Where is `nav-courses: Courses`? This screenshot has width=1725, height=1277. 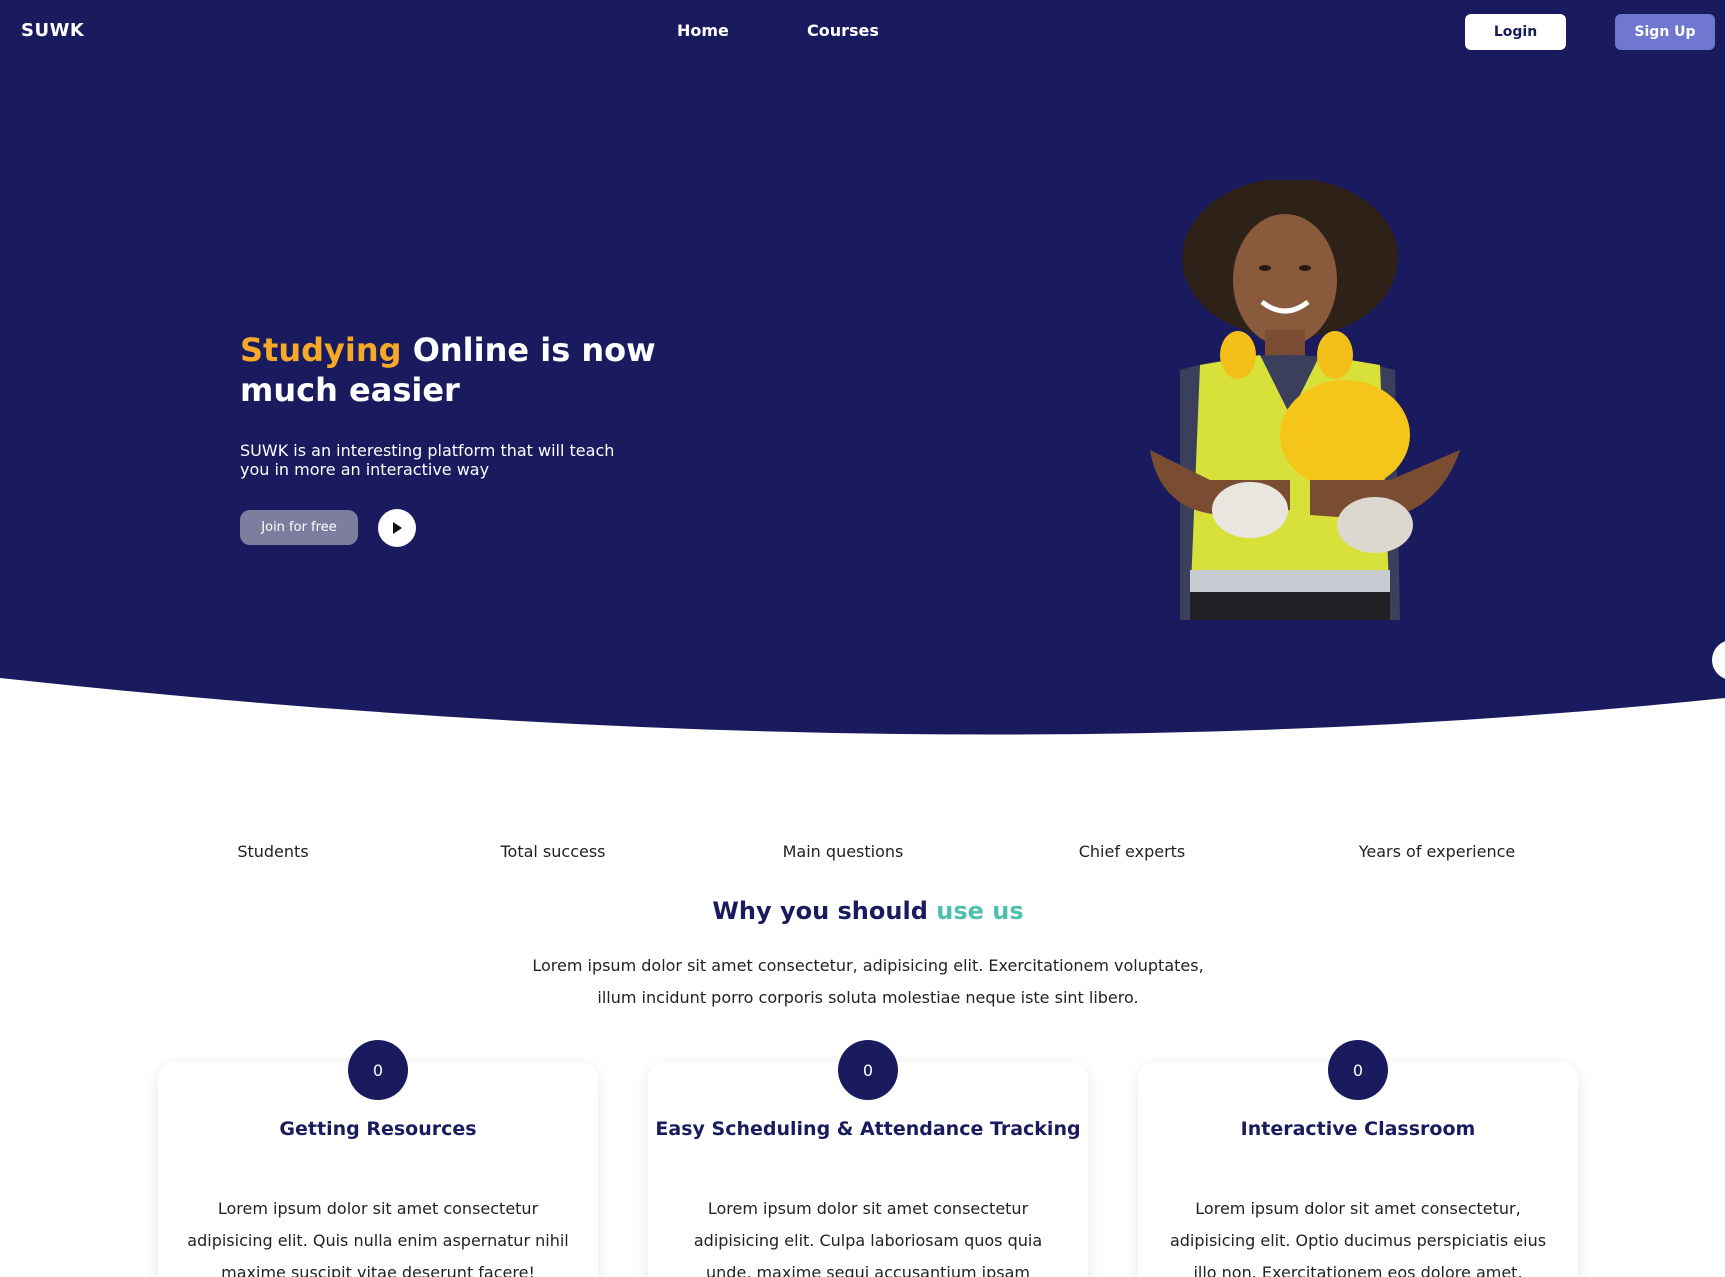
nav-courses: Courses is located at coordinates (843, 30).